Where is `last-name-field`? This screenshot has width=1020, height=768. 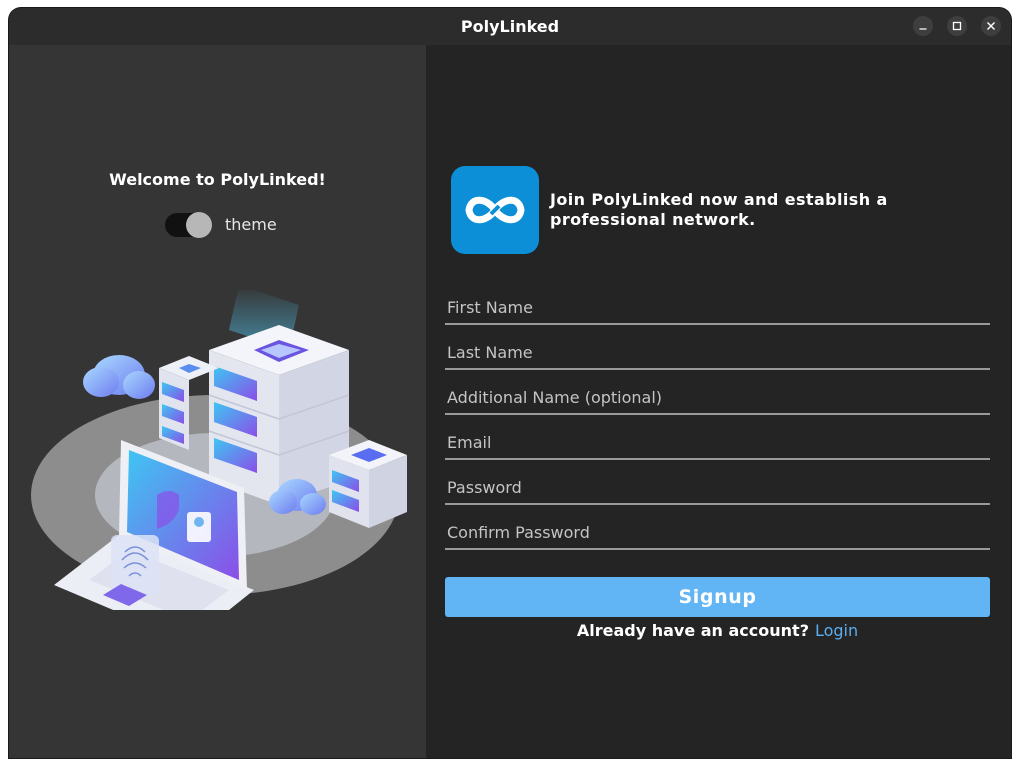
last-name-field is located at coordinates (717, 354).